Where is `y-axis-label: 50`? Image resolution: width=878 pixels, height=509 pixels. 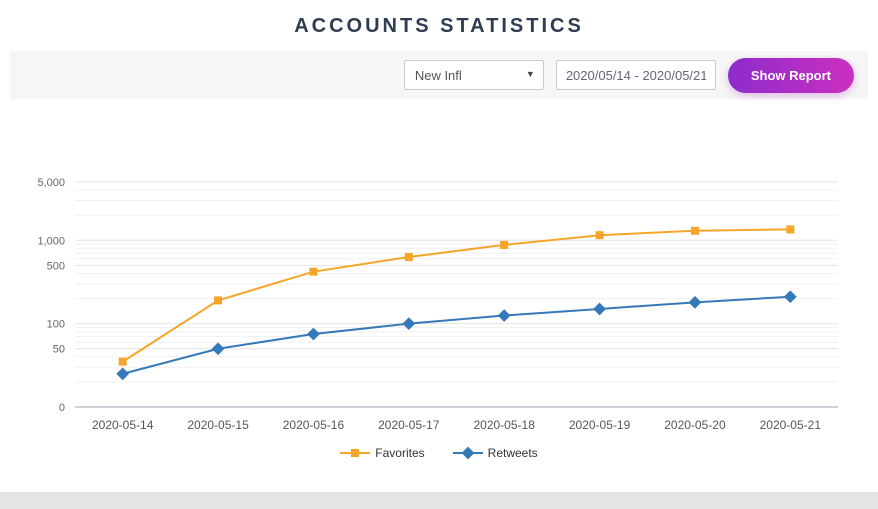 y-axis-label: 50 is located at coordinates (59, 350).